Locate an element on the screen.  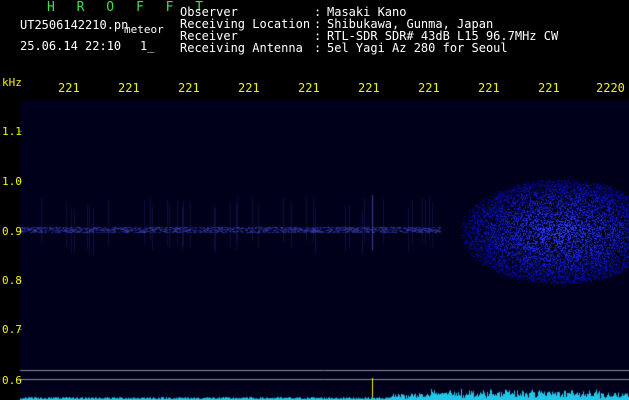
y-unit-label: kHz is located at coordinates (12, 82).